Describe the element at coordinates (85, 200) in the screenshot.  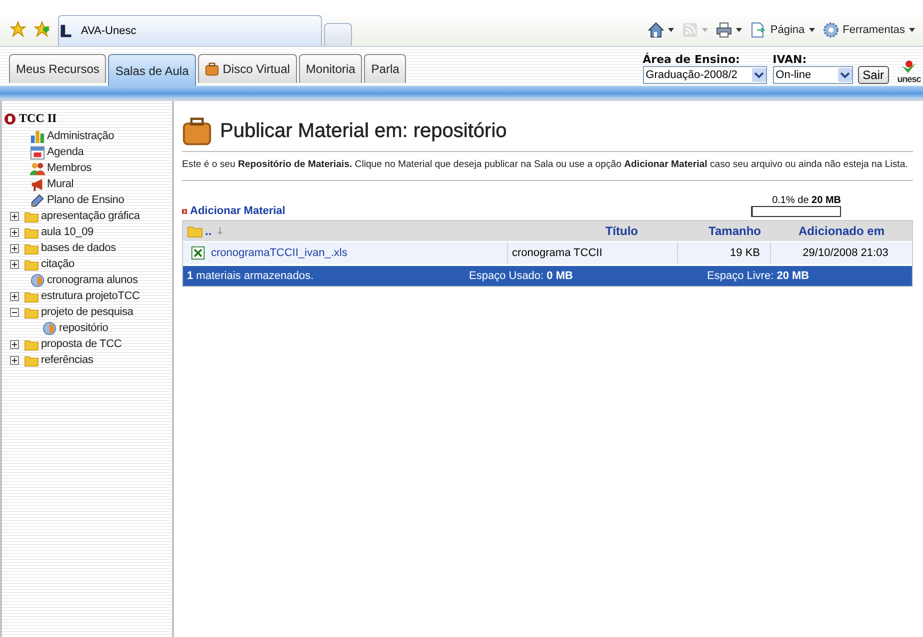
I see `tree-item: Plano de Ensino` at that location.